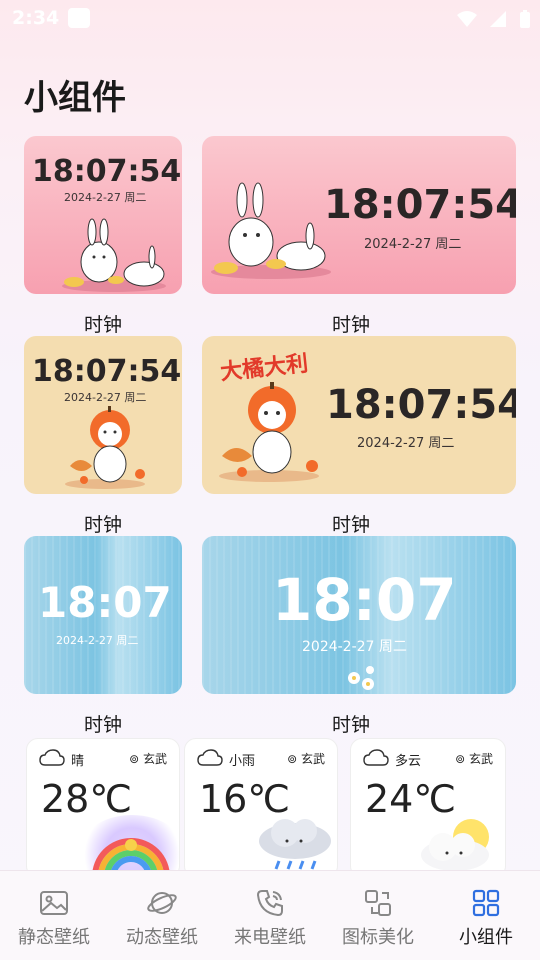 This screenshot has width=540, height=960. What do you see at coordinates (36, 18) in the screenshot?
I see `status-time: 2:34` at bounding box center [36, 18].